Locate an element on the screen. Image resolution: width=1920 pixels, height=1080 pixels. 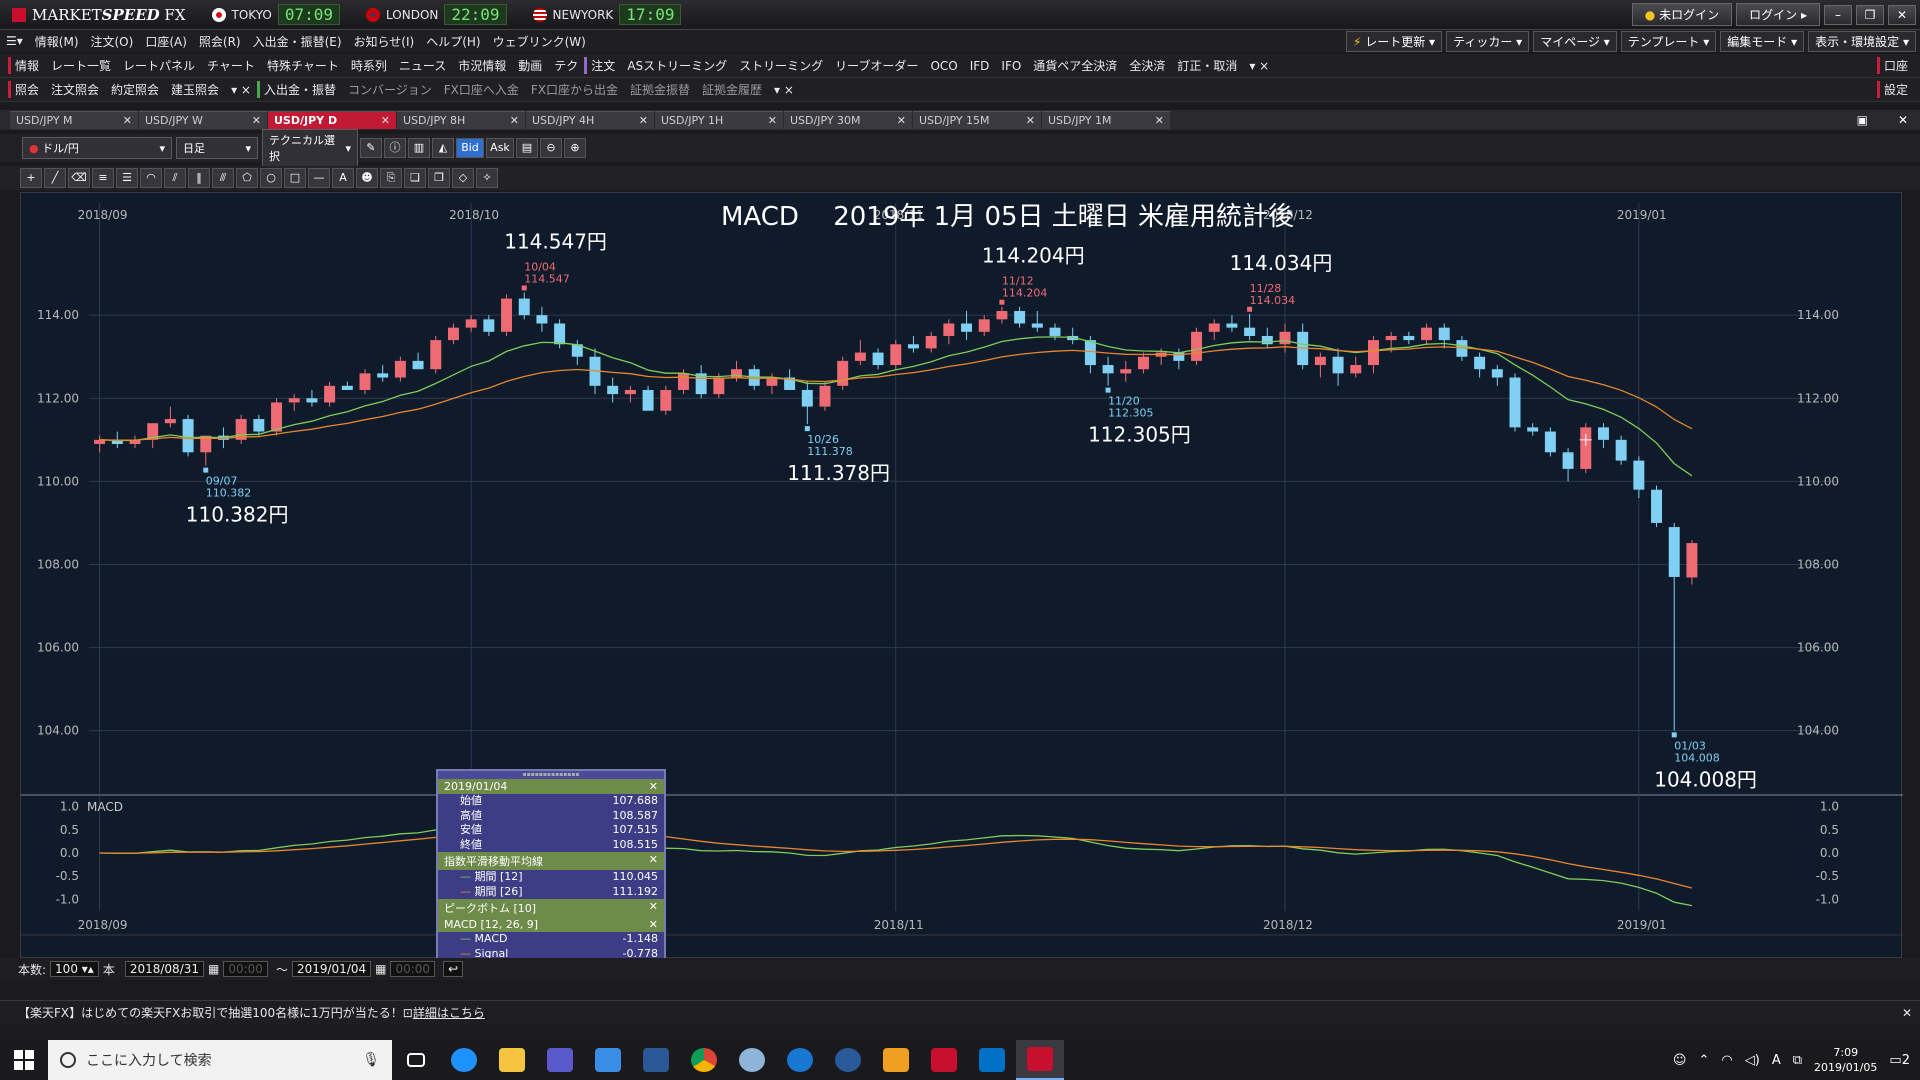
ad-link: 詳細はこちら is located at coordinates (449, 1012).